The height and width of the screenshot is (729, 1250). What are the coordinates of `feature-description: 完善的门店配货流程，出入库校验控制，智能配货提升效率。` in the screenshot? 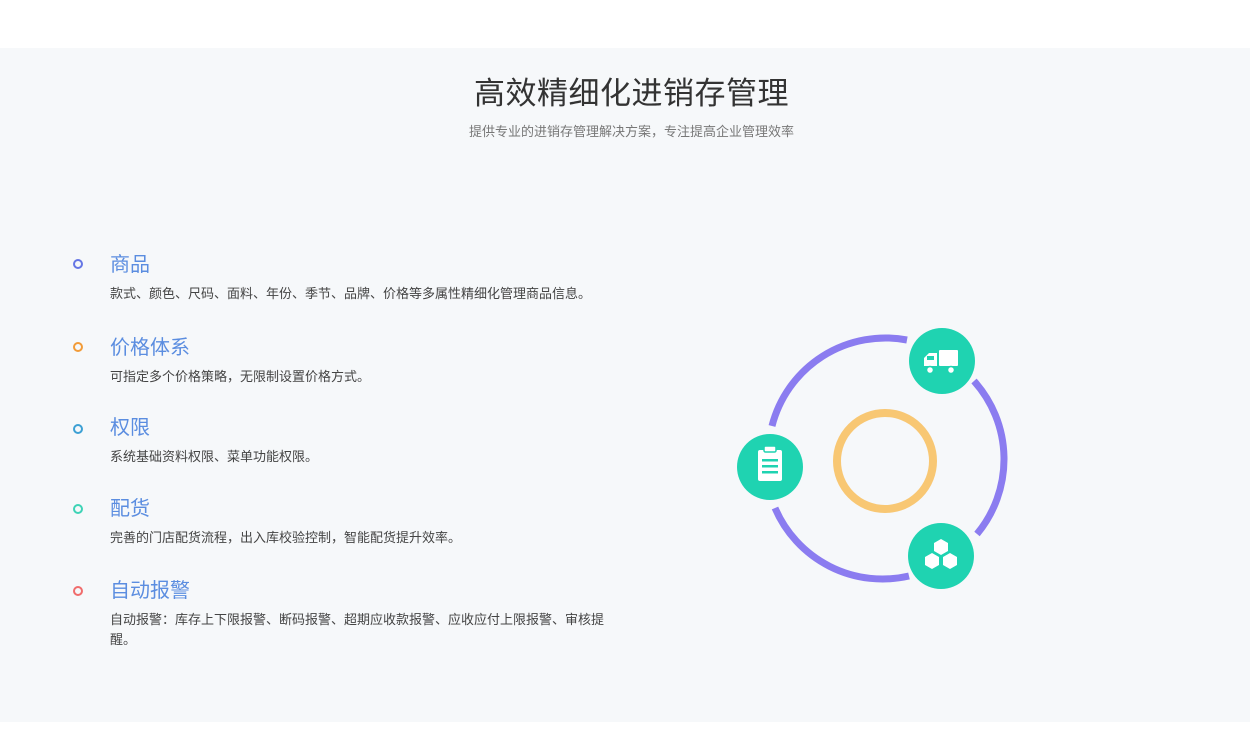 It's located at (286, 538).